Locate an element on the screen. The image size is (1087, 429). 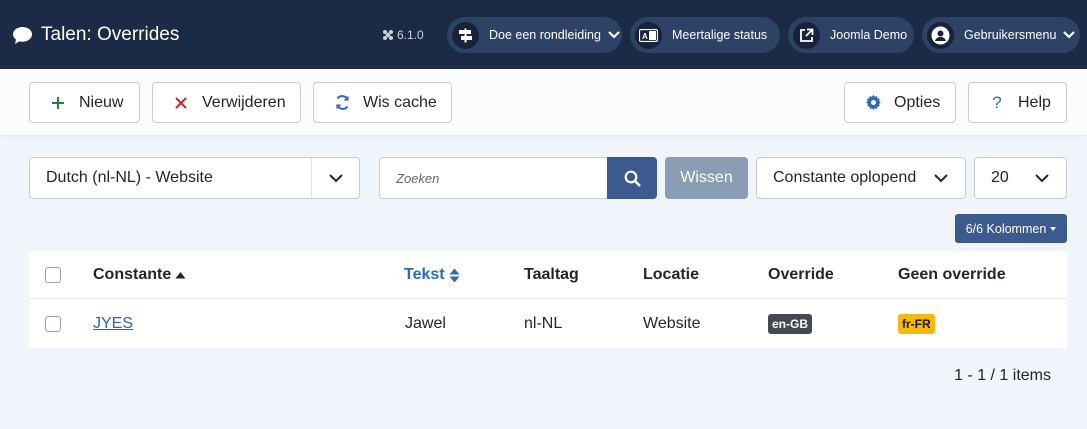
sort-asc-icon is located at coordinates (180, 275).